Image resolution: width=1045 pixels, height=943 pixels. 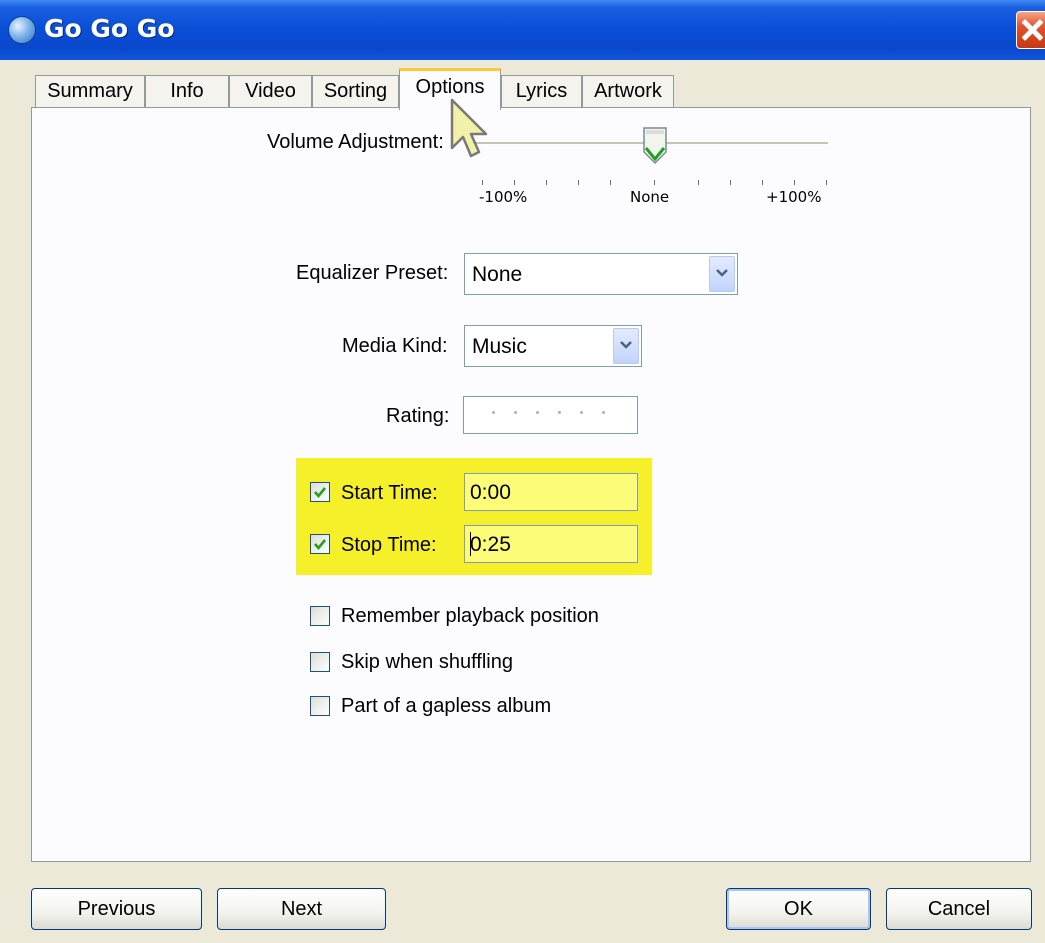 I want to click on skip-shuffling-checkbox, so click(x=320, y=662).